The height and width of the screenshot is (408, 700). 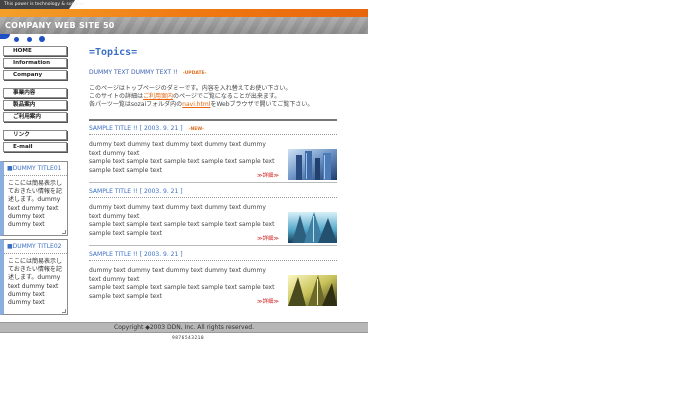 I want to click on intro-text-part: 各パーツ一覧はsozaiフォルダ内の, so click(x=136, y=104).